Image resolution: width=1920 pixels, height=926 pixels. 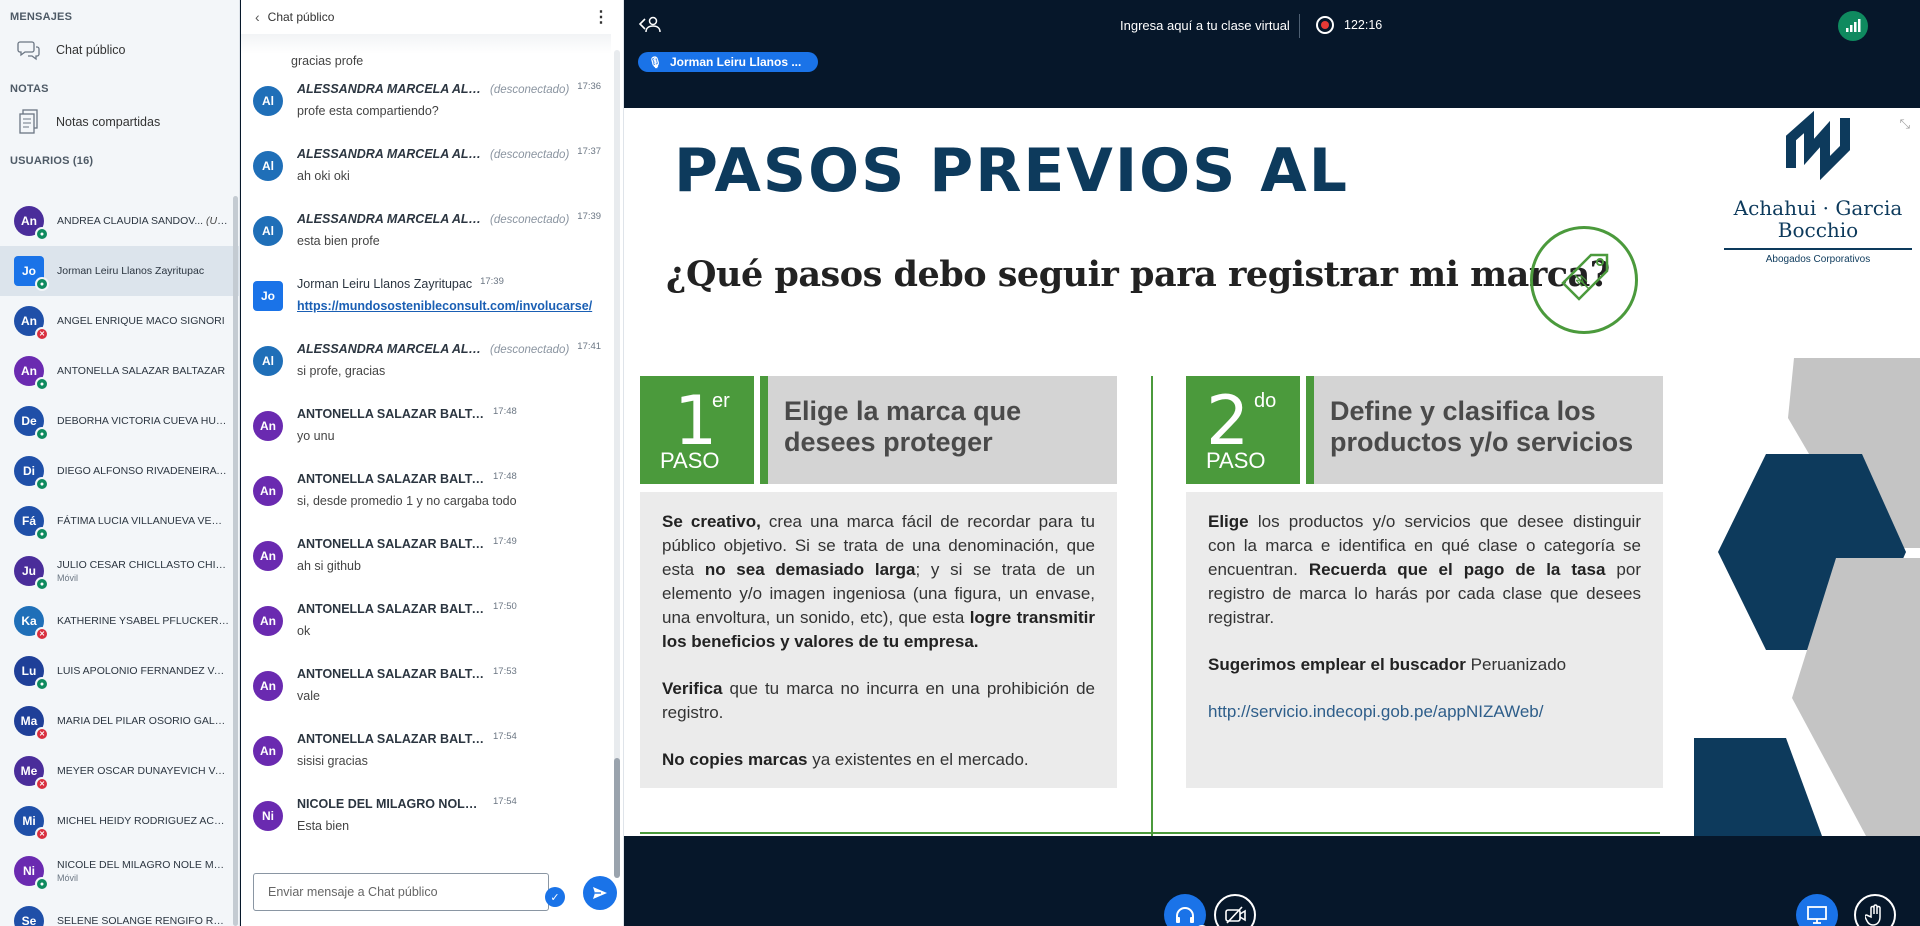 What do you see at coordinates (332, 761) in the screenshot?
I see `message-text: sisisi gracias` at bounding box center [332, 761].